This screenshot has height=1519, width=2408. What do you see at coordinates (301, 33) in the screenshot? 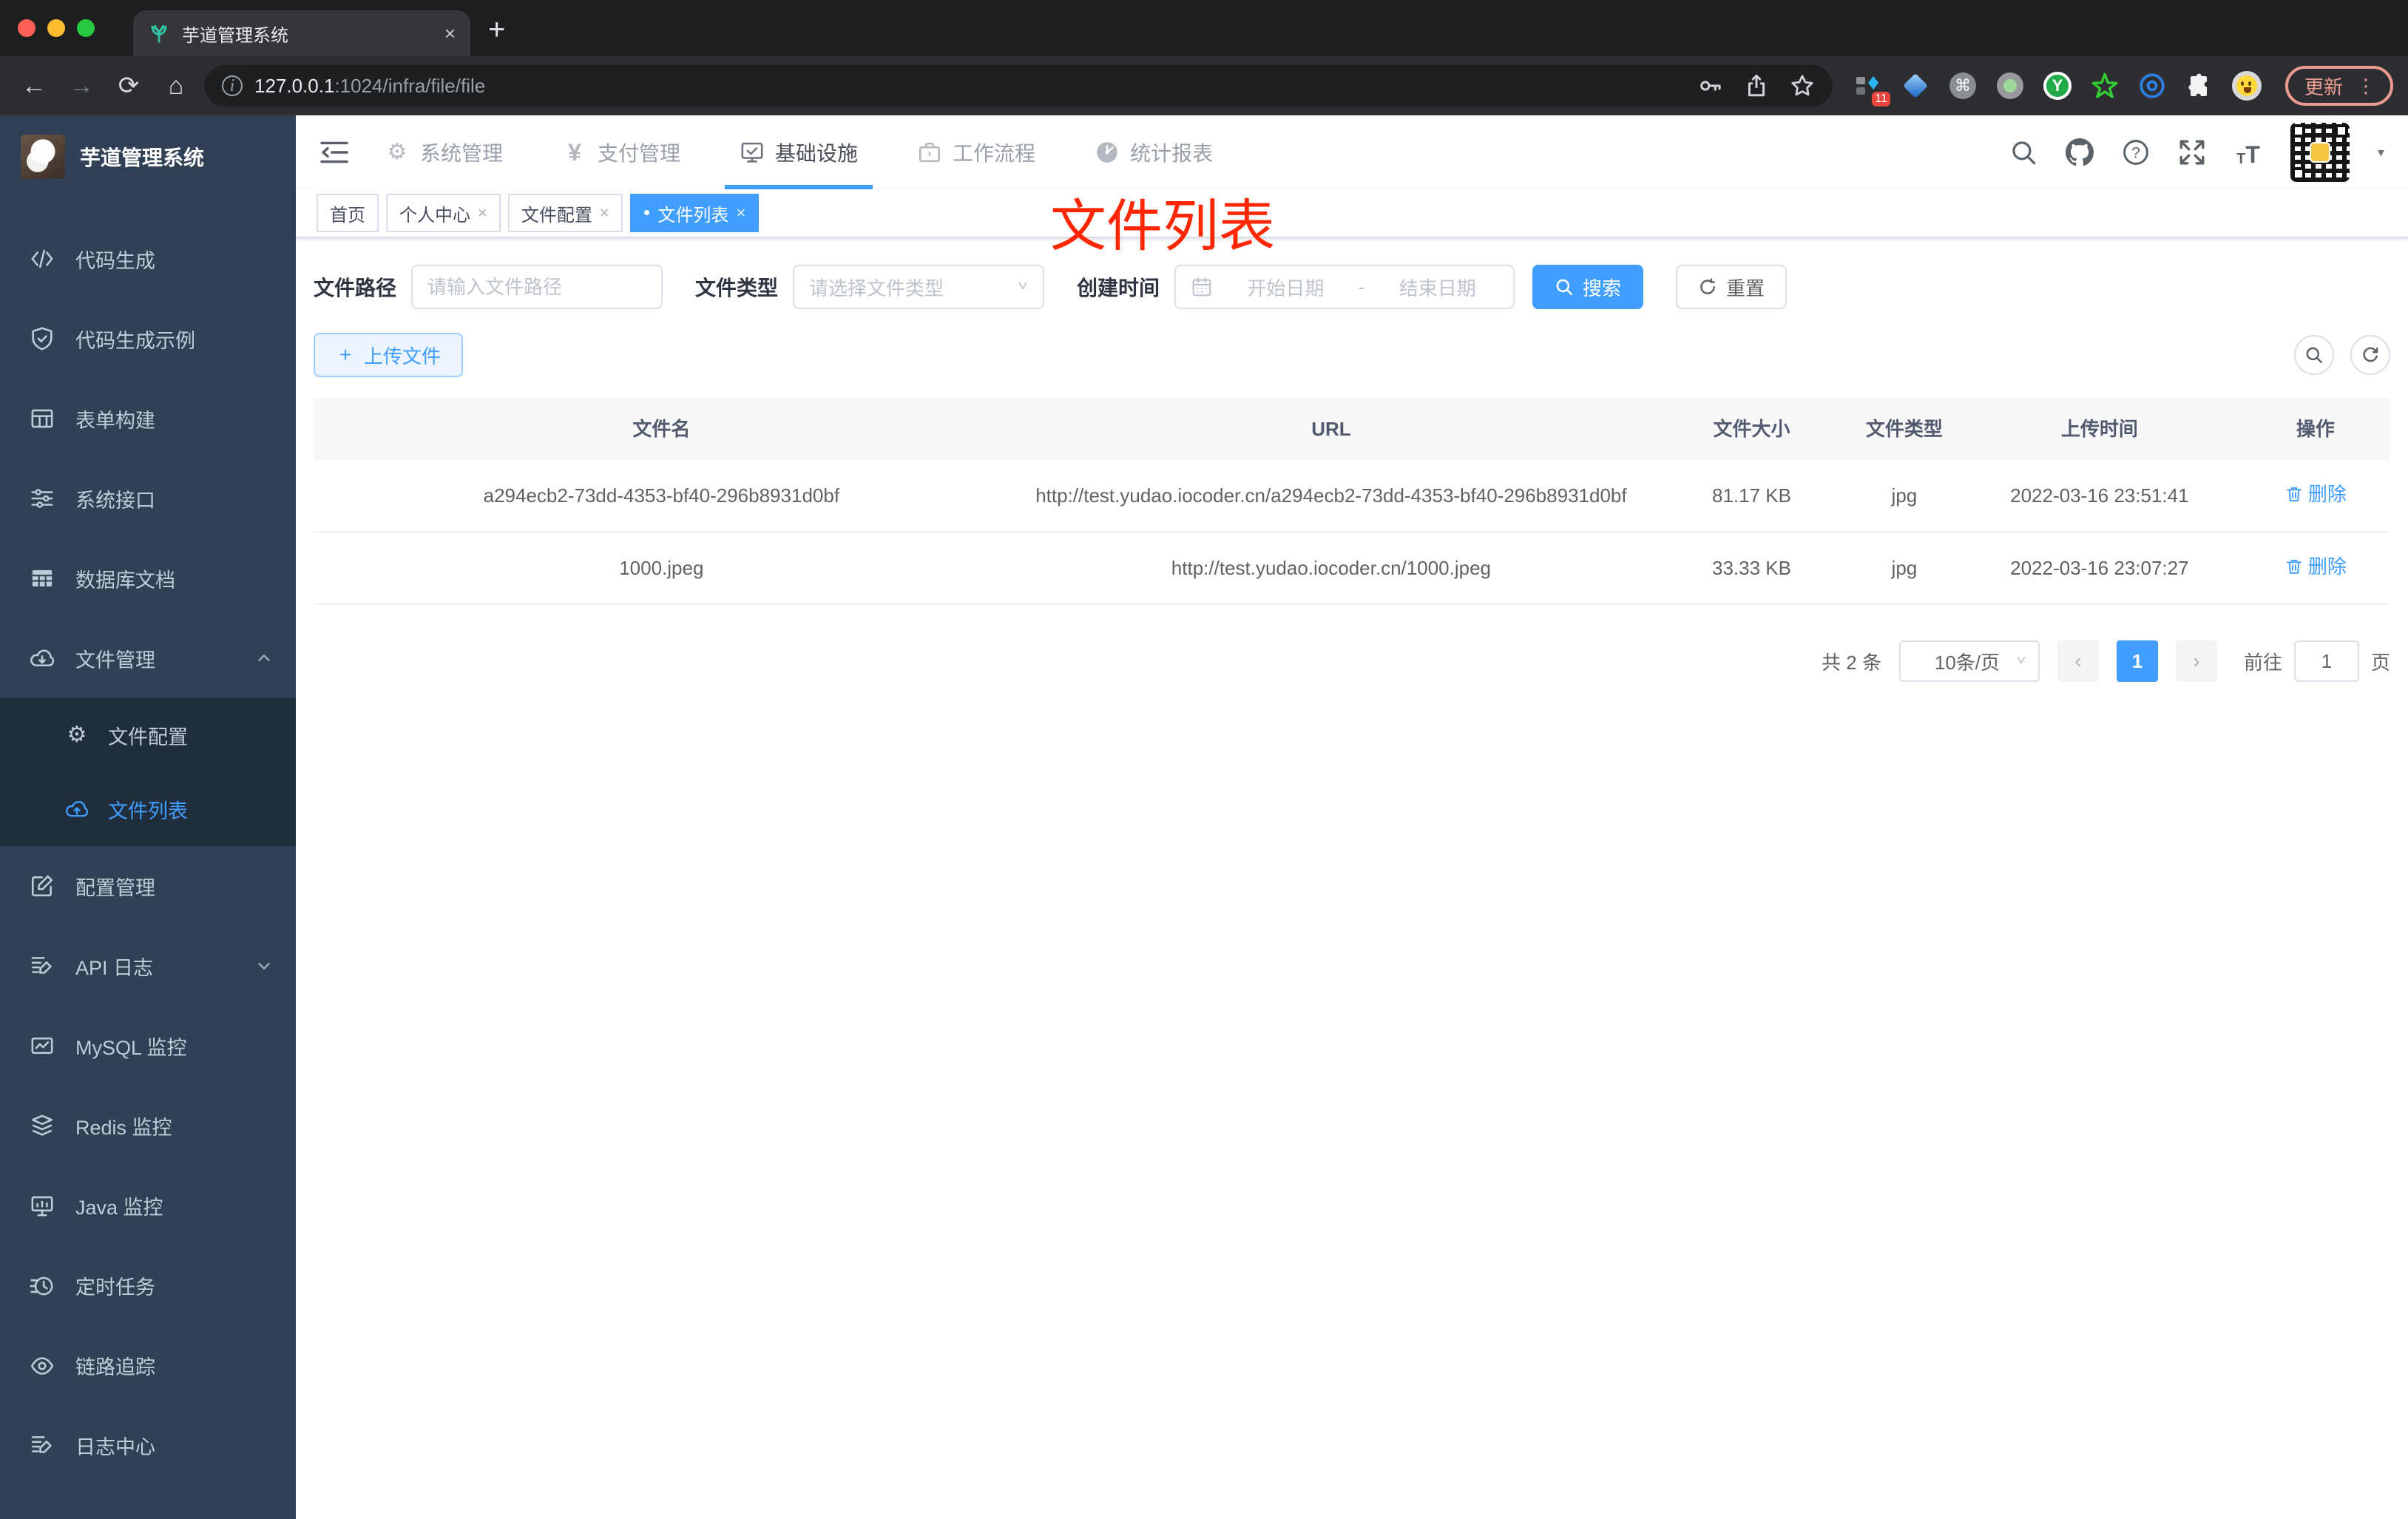
I see `browser-tab: 芋道管理系统 ×` at bounding box center [301, 33].